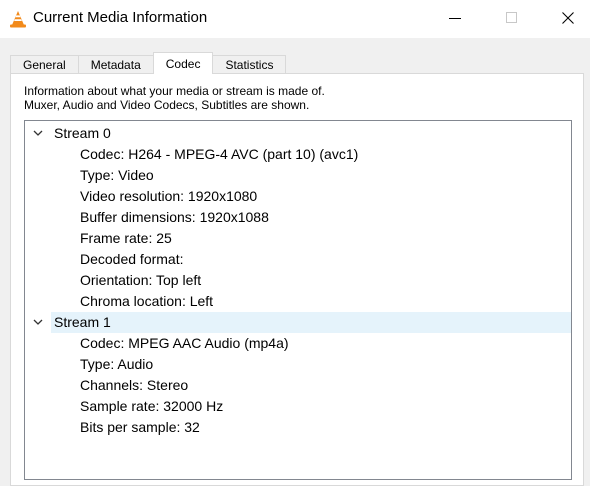 The height and width of the screenshot is (486, 590). I want to click on tree-item: Buffer dimensions: 1920x1088, so click(298, 217).